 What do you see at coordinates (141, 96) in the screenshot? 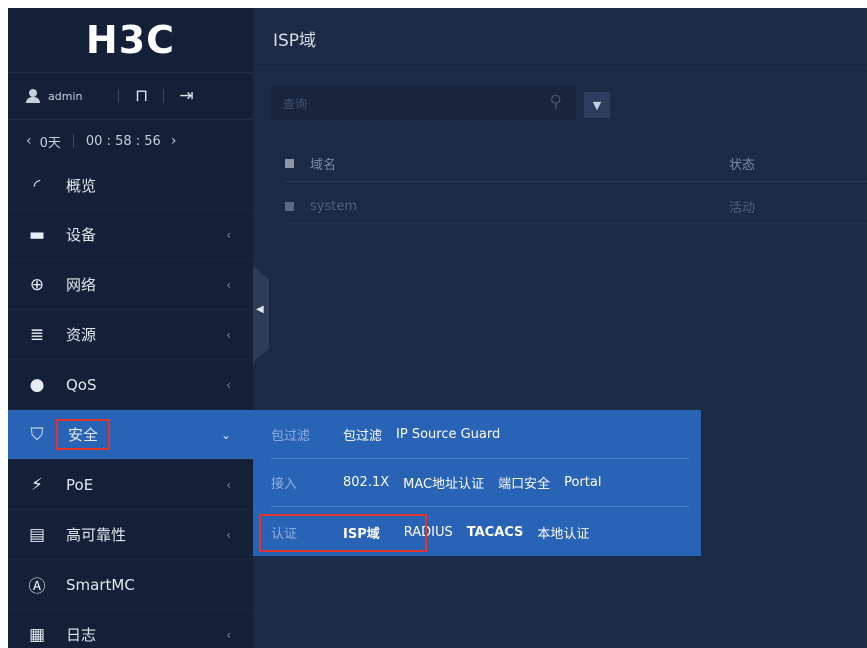
I see `save-icon: ⊓` at bounding box center [141, 96].